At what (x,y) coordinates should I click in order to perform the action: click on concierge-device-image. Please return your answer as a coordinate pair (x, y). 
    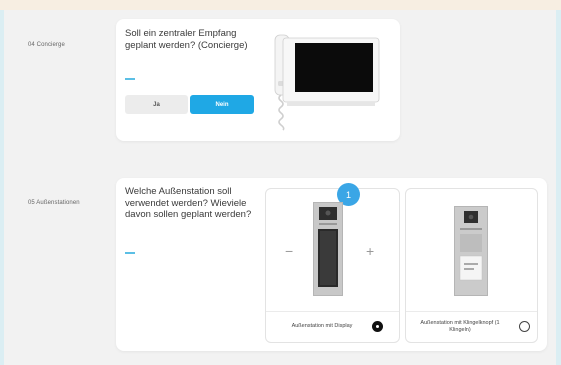
    Looking at the image, I should click on (327, 82).